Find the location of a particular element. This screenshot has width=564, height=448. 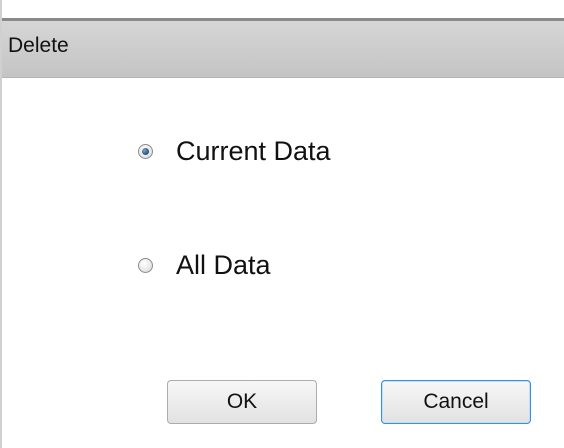

dialog-title: Delete is located at coordinates (38, 45).